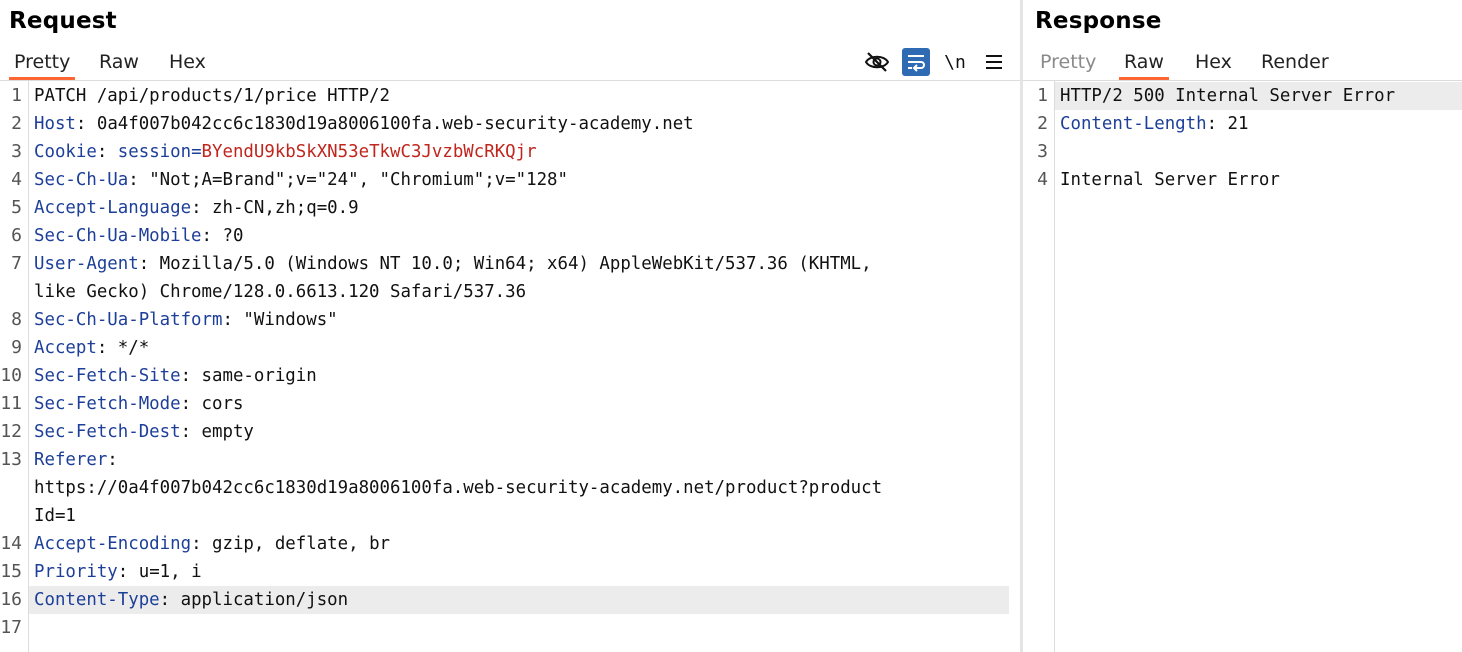 The width and height of the screenshot is (1462, 652). Describe the element at coordinates (16, 263) in the screenshot. I see `line-number: 7` at that location.